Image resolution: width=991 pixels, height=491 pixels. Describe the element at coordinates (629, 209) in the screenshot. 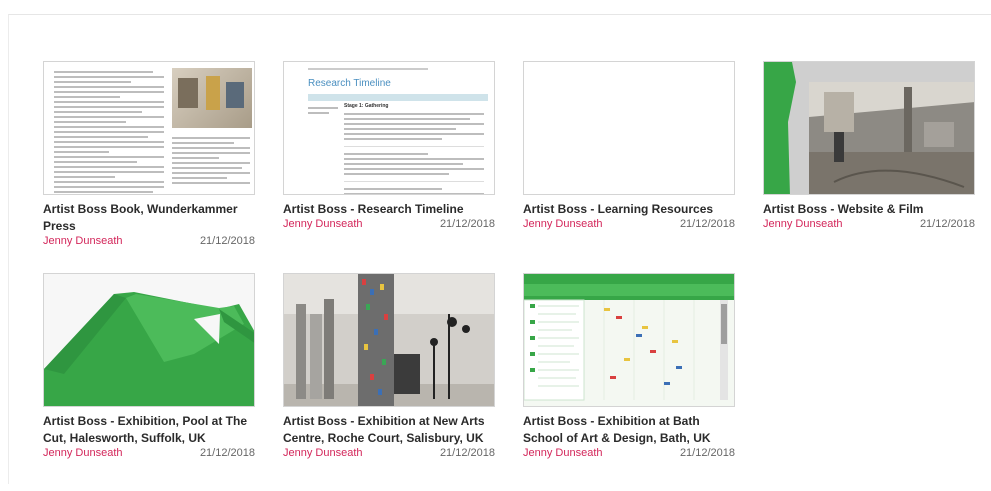

I see `card-title: Artist Boss - Learning Resources` at that location.